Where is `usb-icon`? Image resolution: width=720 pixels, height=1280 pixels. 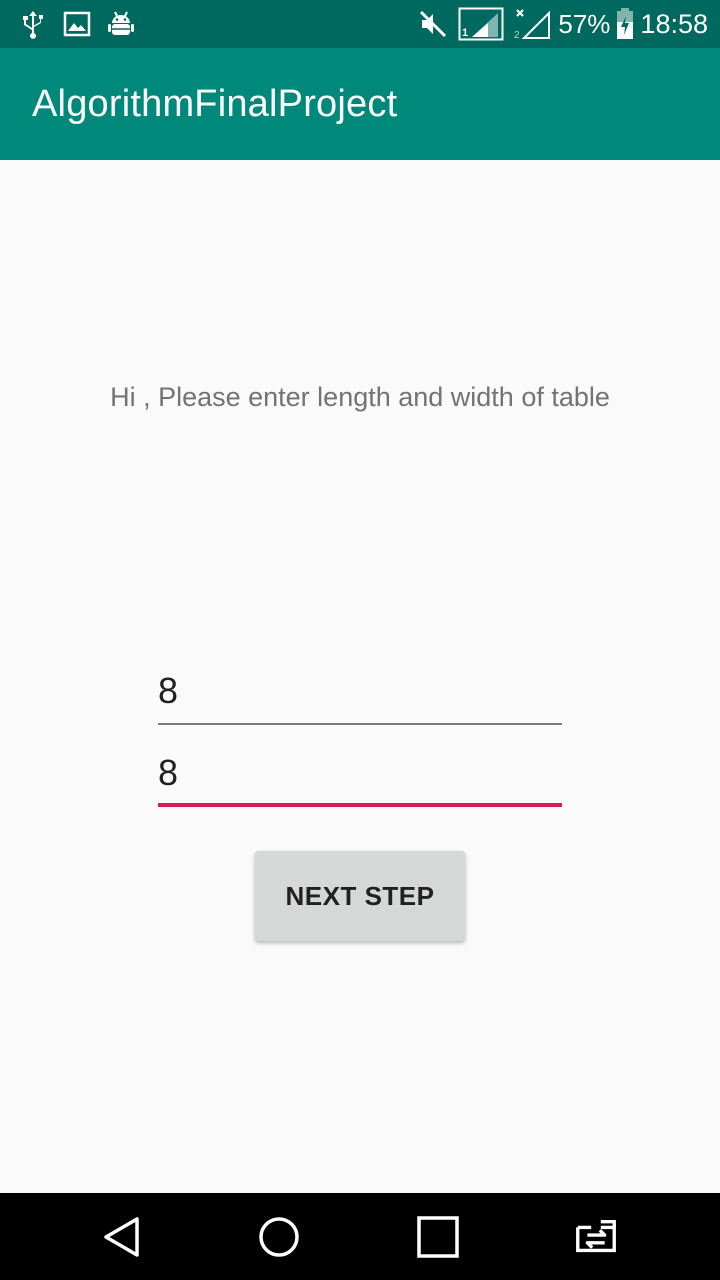 usb-icon is located at coordinates (33, 24).